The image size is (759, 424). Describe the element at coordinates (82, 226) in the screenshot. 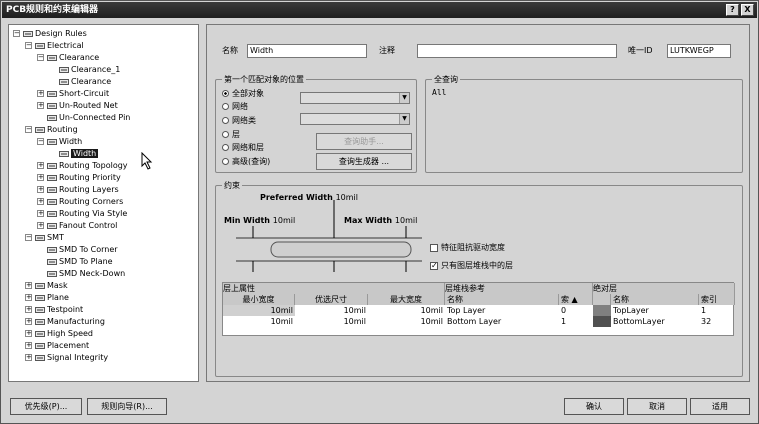

I see `tree-item: Fanout Control` at that location.